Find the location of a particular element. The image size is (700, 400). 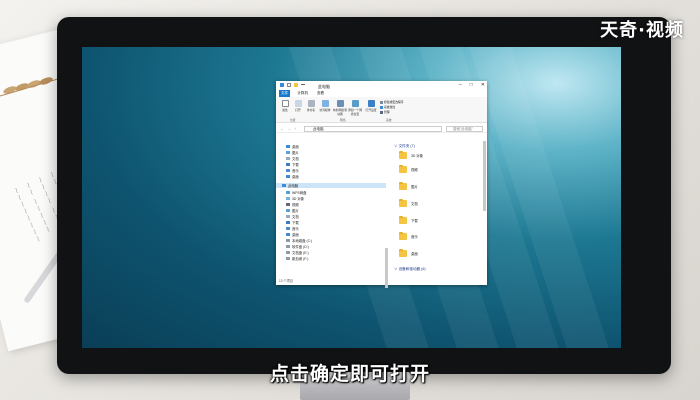

rename-button: 重命名 is located at coordinates (311, 106).